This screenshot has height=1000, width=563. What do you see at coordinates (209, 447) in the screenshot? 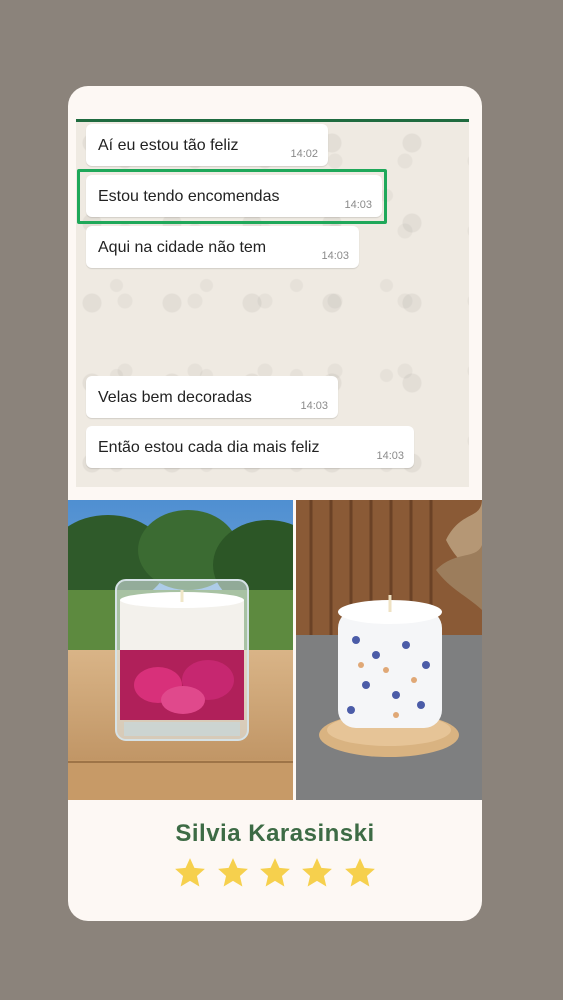
I see `message-text: Então estou cada dia mais feliz` at bounding box center [209, 447].